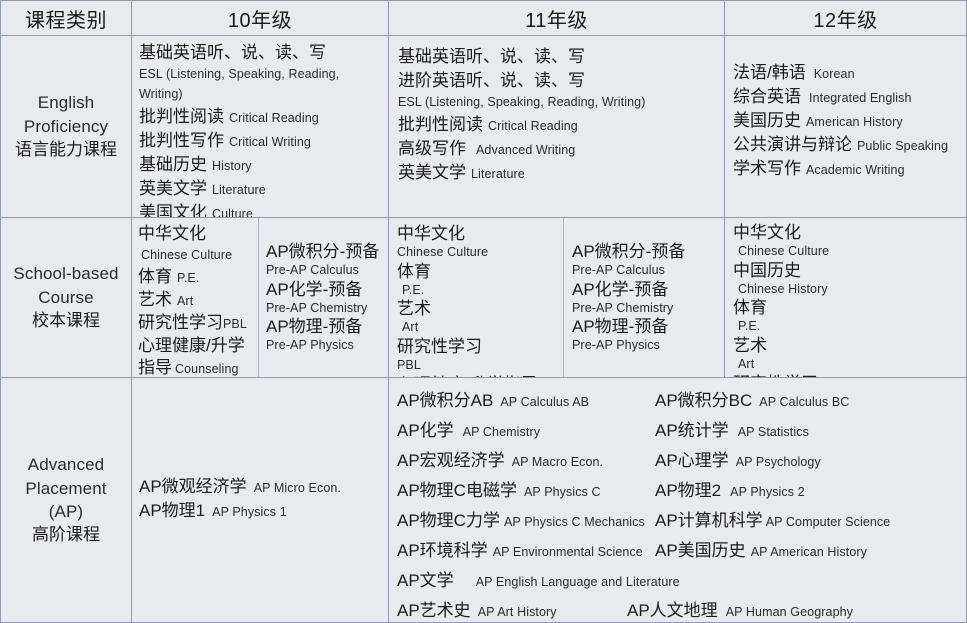 Image resolution: width=967 pixels, height=623 pixels. Describe the element at coordinates (557, 462) in the screenshot. I see `course-en: AP Macro Econ.` at that location.